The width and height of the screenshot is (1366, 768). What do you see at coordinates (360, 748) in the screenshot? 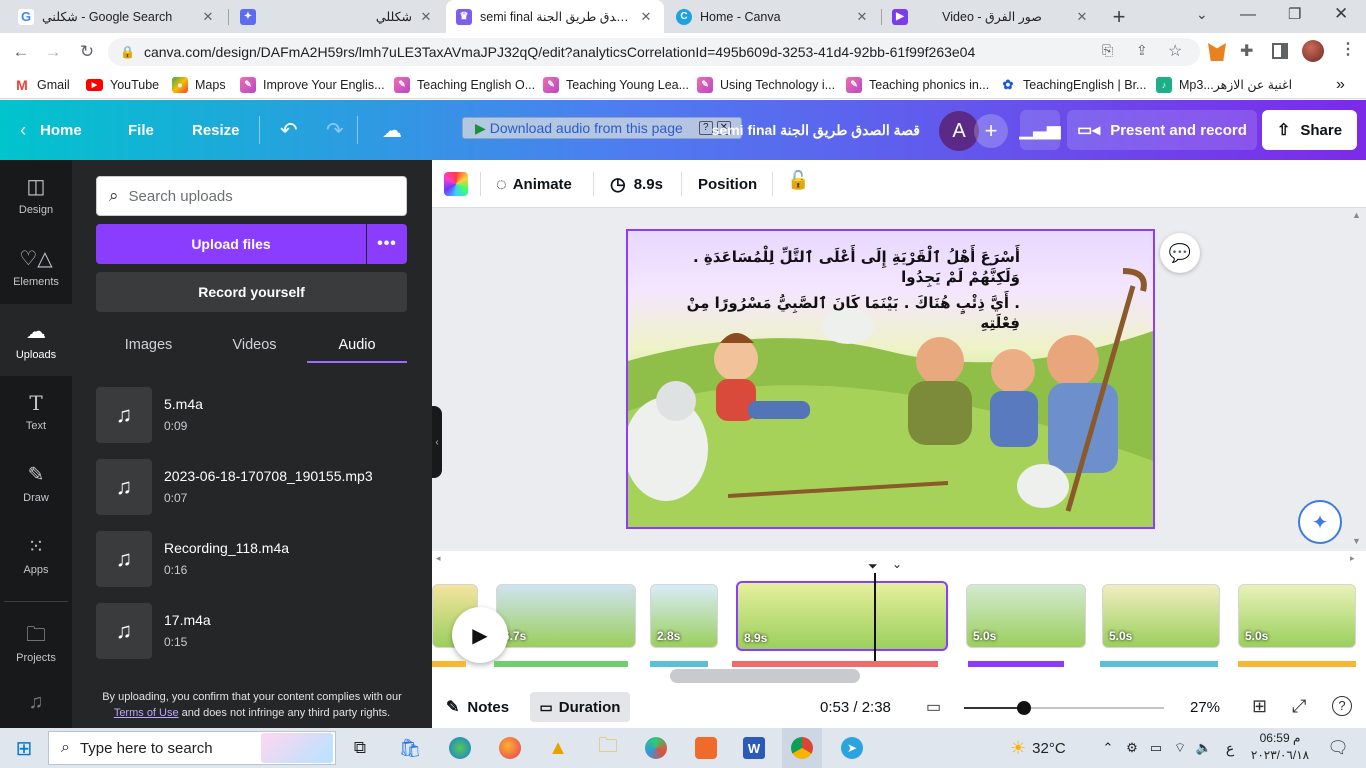
I see `task-view-icon: ⧉` at bounding box center [360, 748].